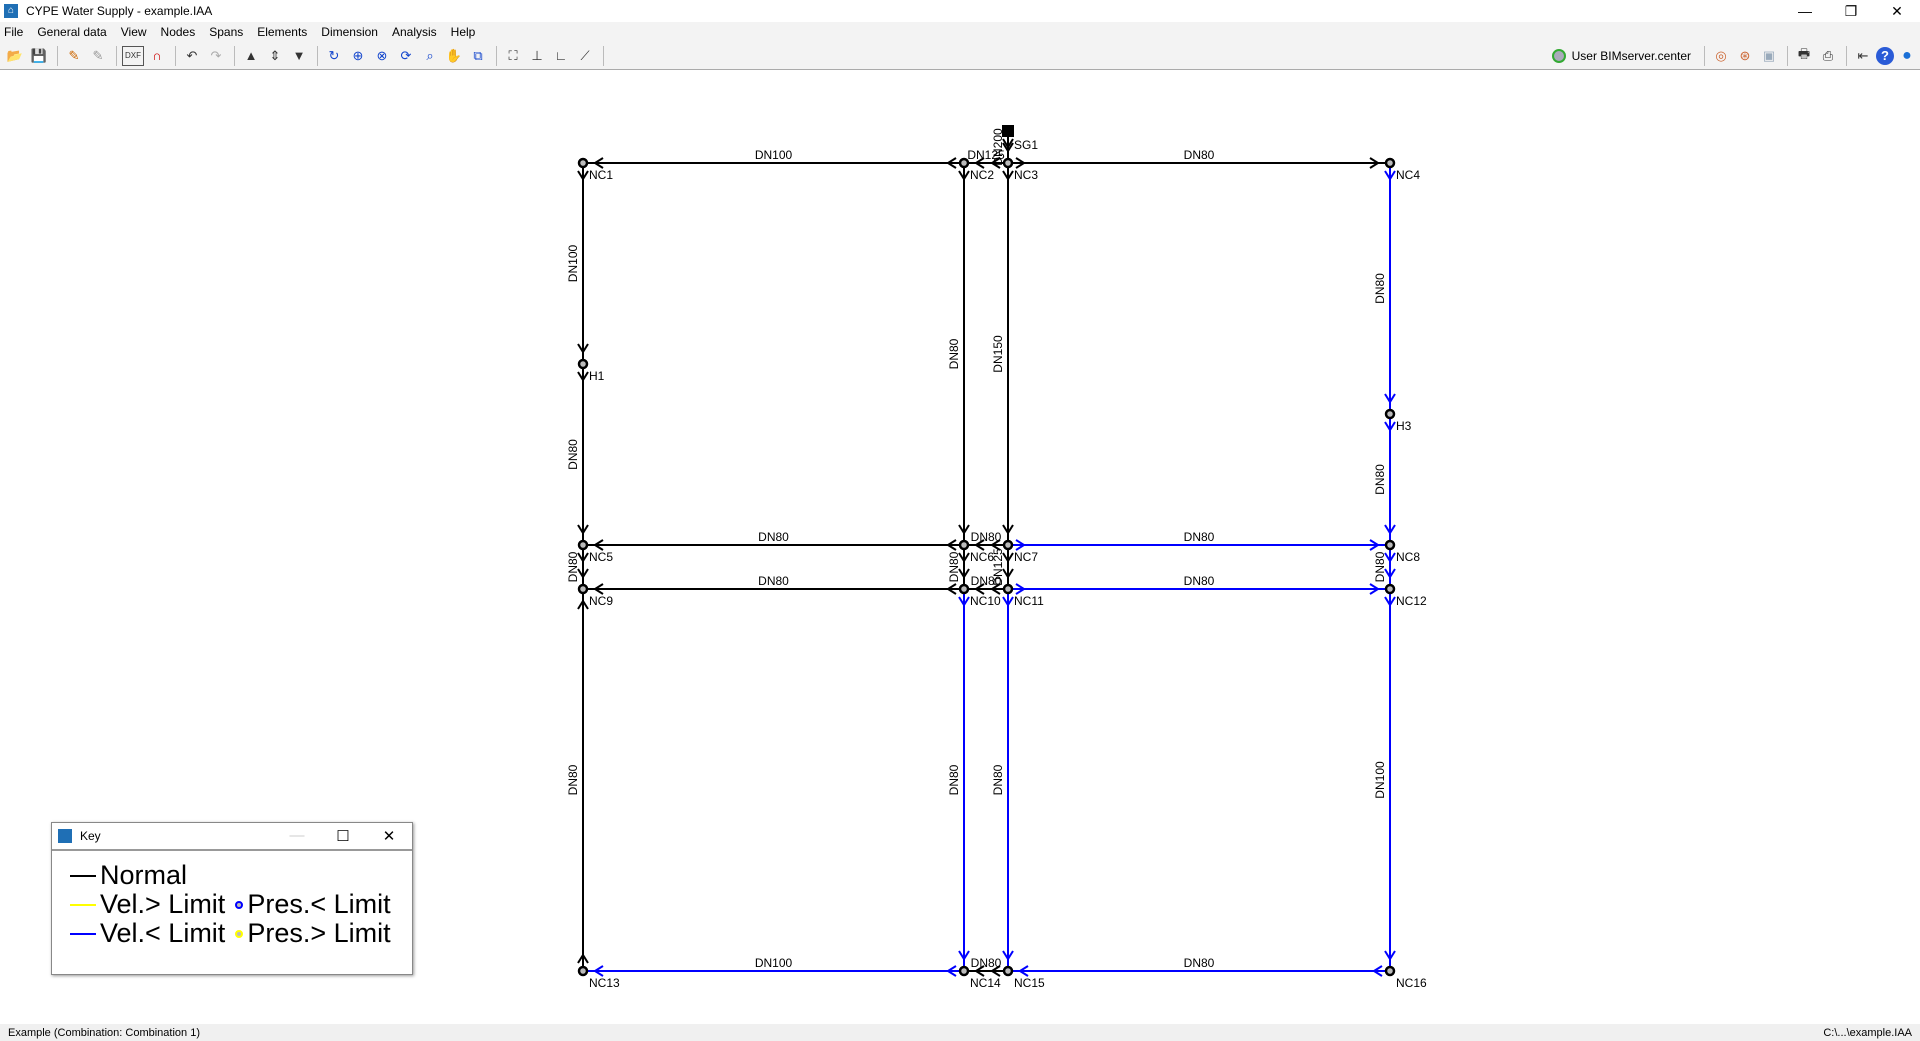 Image resolution: width=1920 pixels, height=1041 pixels. What do you see at coordinates (773, 158) in the screenshot?
I see `pipe-NC2-NC1: DN100` at bounding box center [773, 158].